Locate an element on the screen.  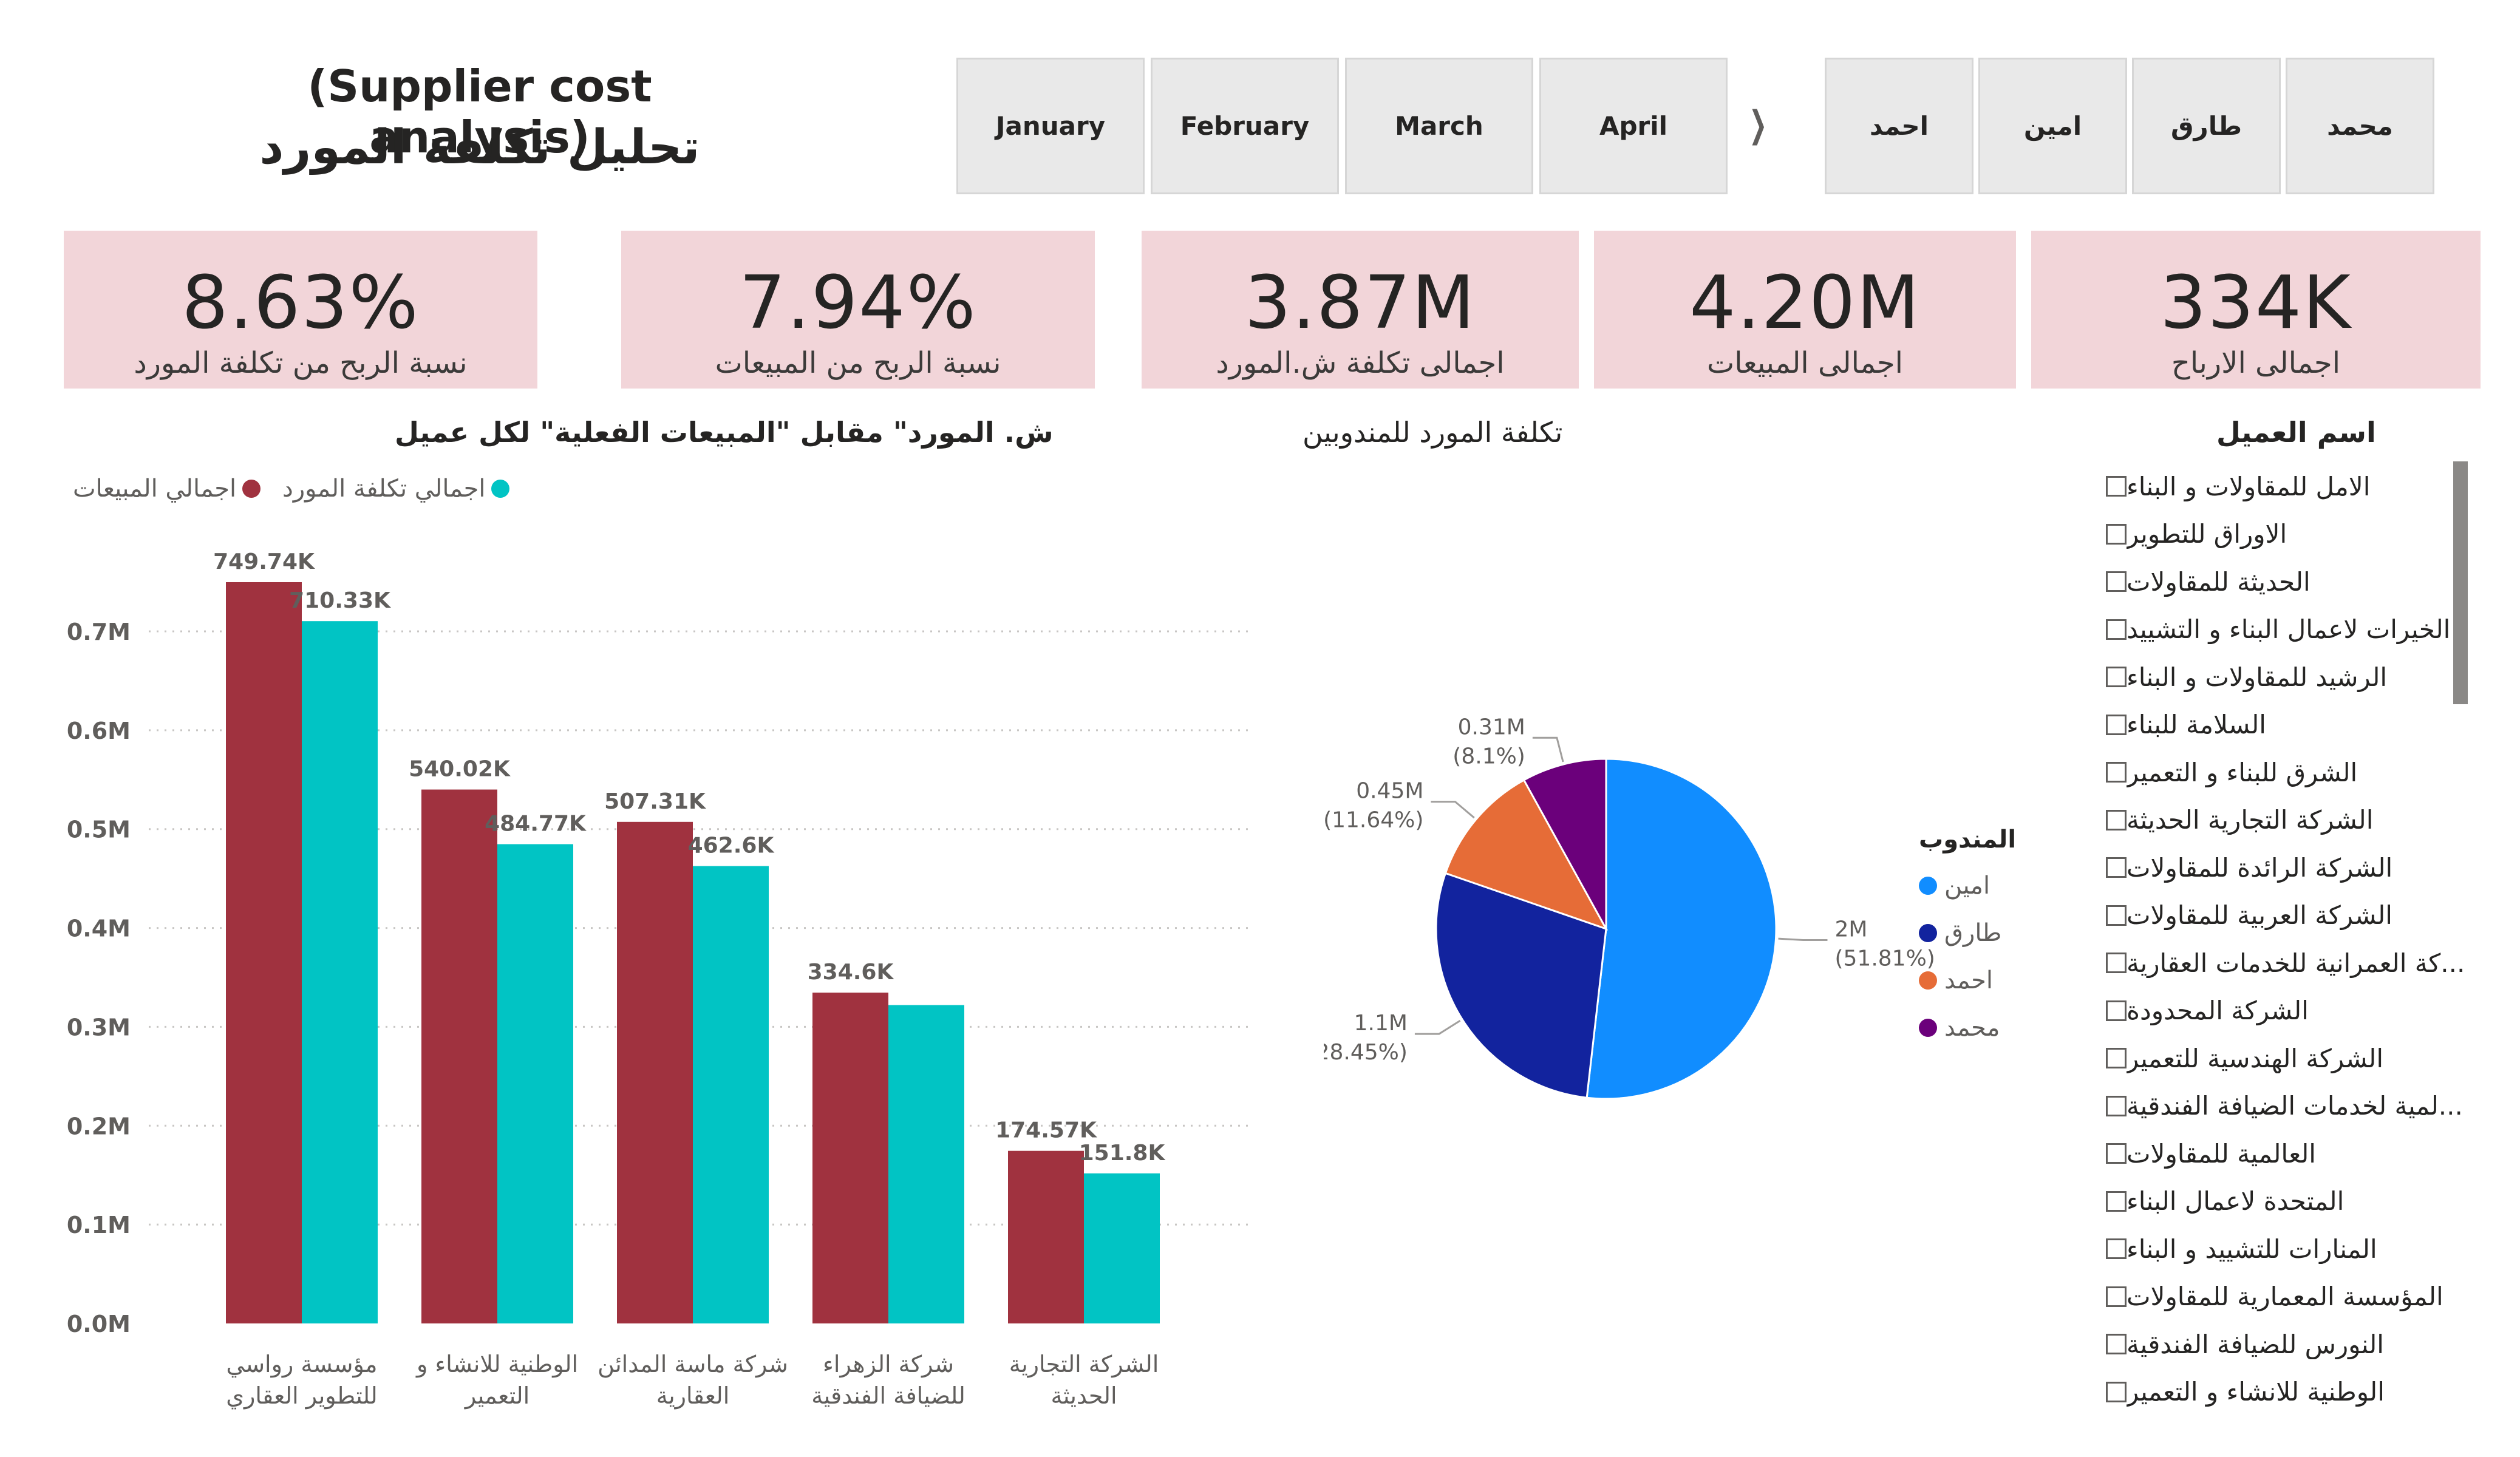
client-slicer-item-label: الرشيد للمقاولات و البناء is located at coordinates (2257, 677).